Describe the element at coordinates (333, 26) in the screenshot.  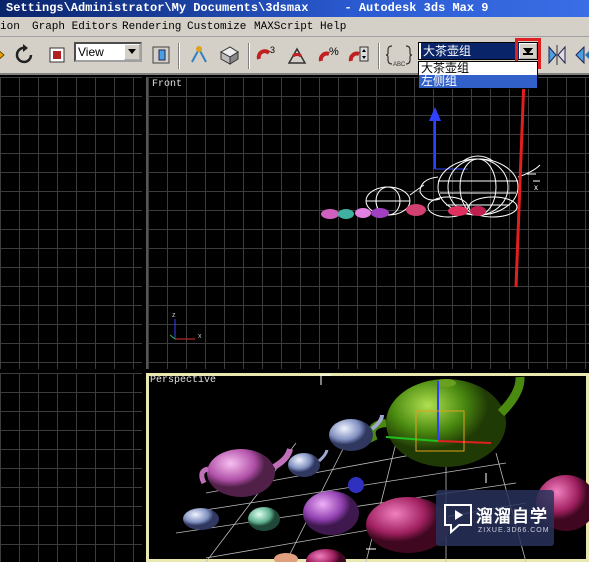
I see `menu-item-help: Help` at that location.